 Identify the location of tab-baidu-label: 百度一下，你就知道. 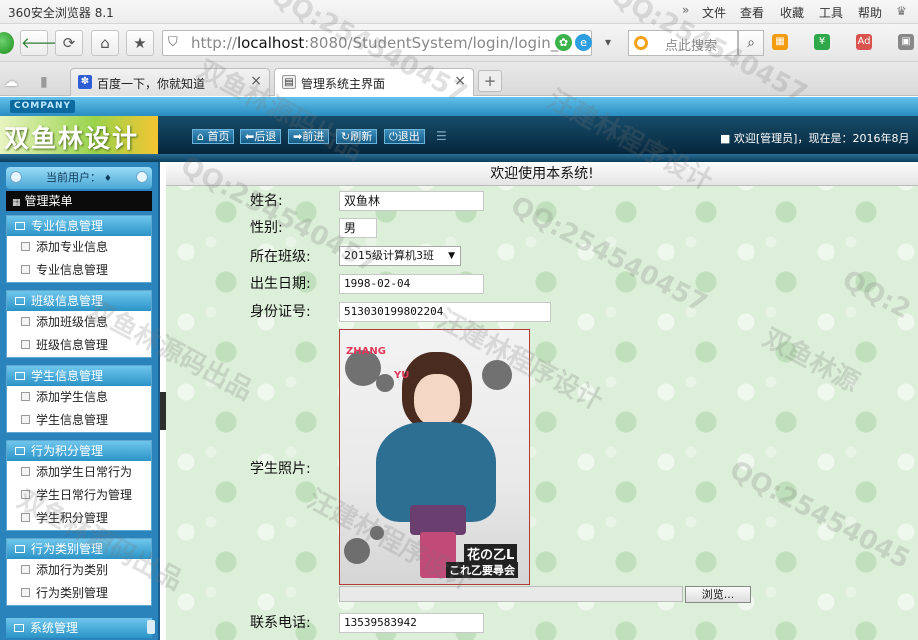
(151, 84).